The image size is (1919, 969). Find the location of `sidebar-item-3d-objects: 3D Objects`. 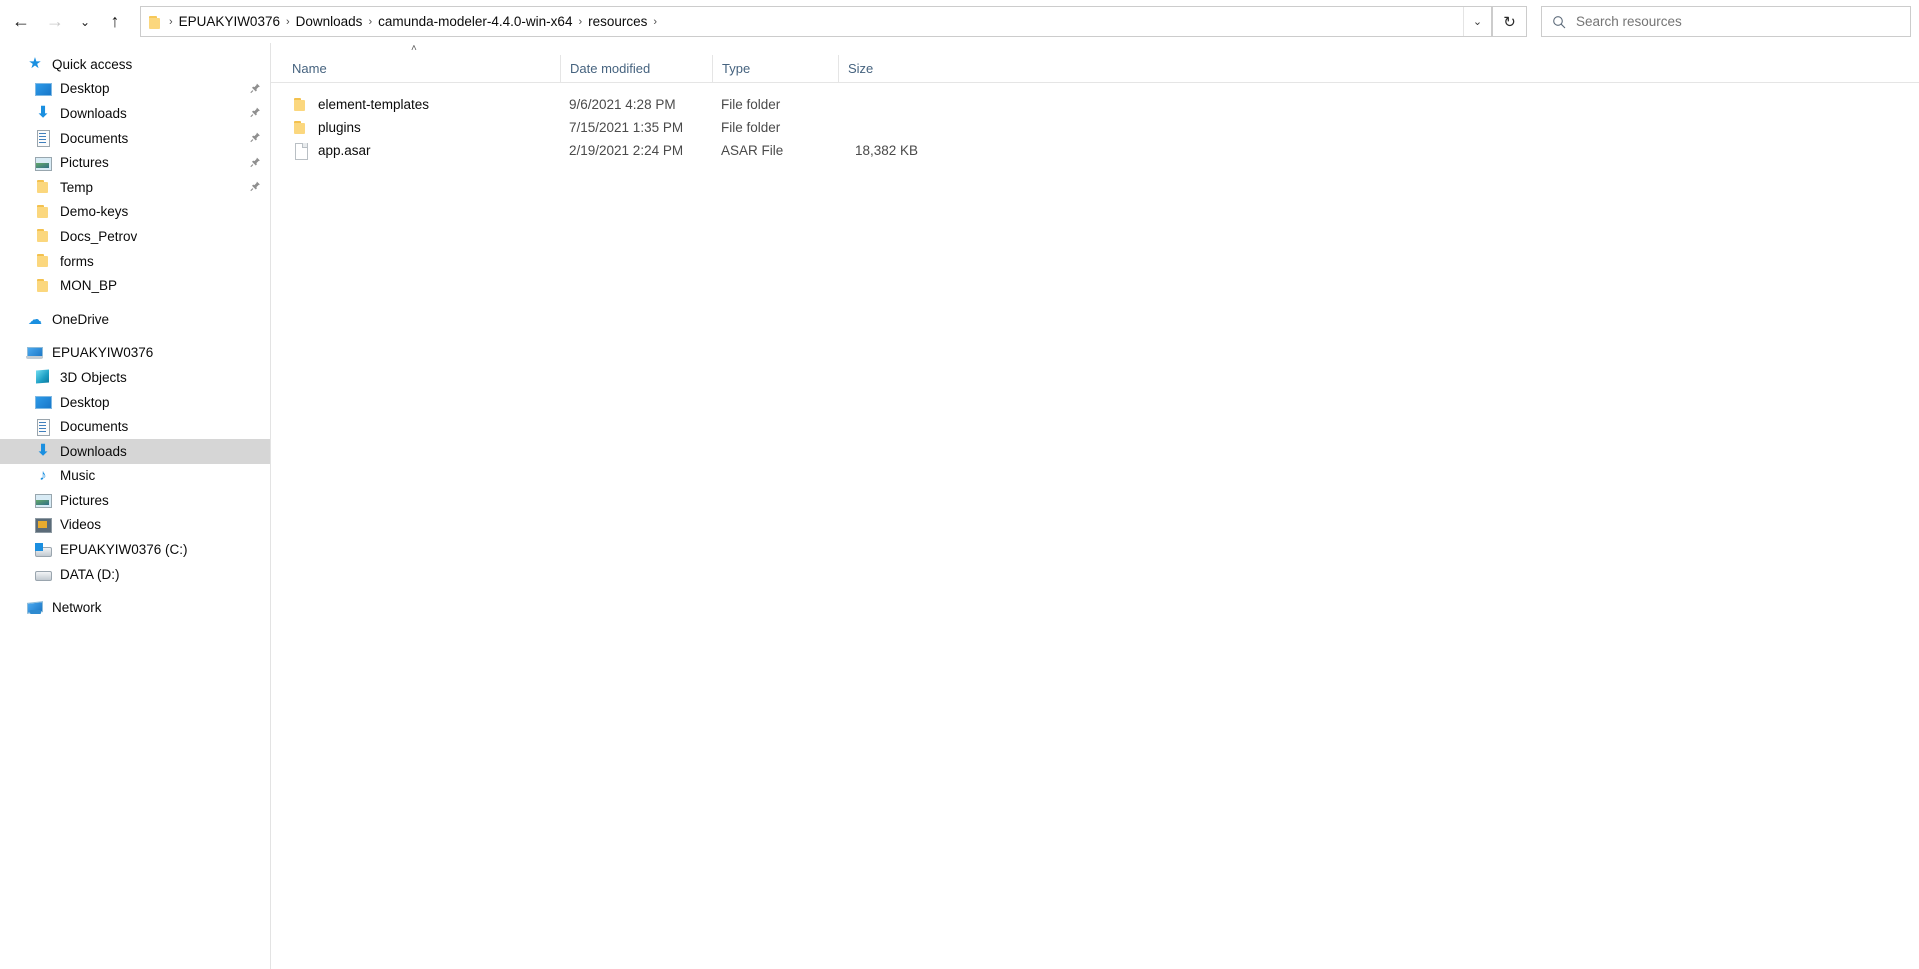

sidebar-item-3d-objects: 3D Objects is located at coordinates (135, 377).